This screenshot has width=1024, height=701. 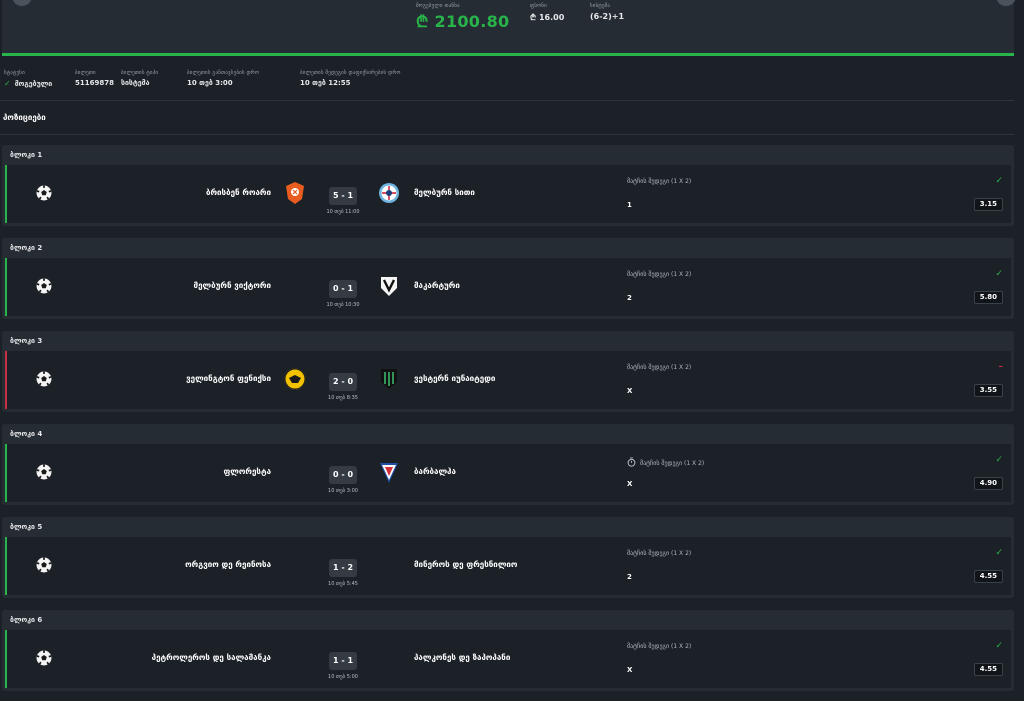 What do you see at coordinates (343, 661) in the screenshot?
I see `match-score: 1 - 1` at bounding box center [343, 661].